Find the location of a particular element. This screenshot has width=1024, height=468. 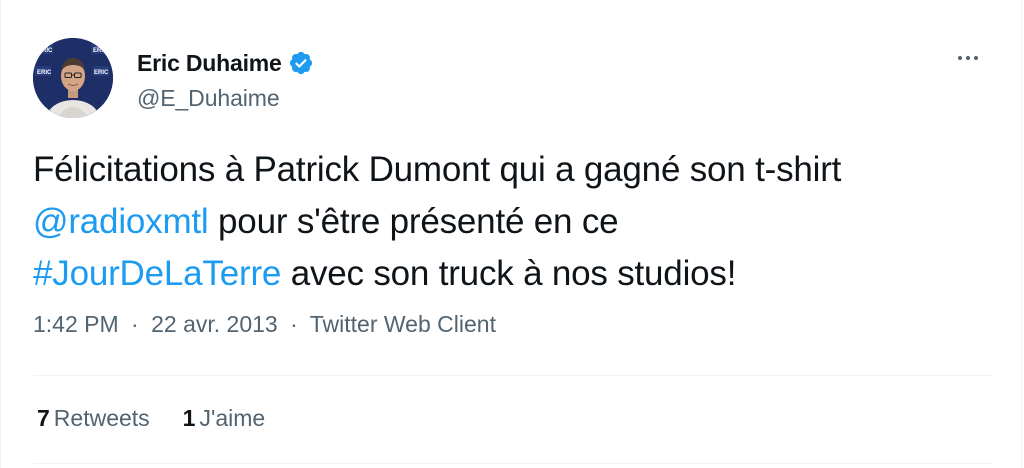

likes-stat: 1 J'aime is located at coordinates (224, 418).